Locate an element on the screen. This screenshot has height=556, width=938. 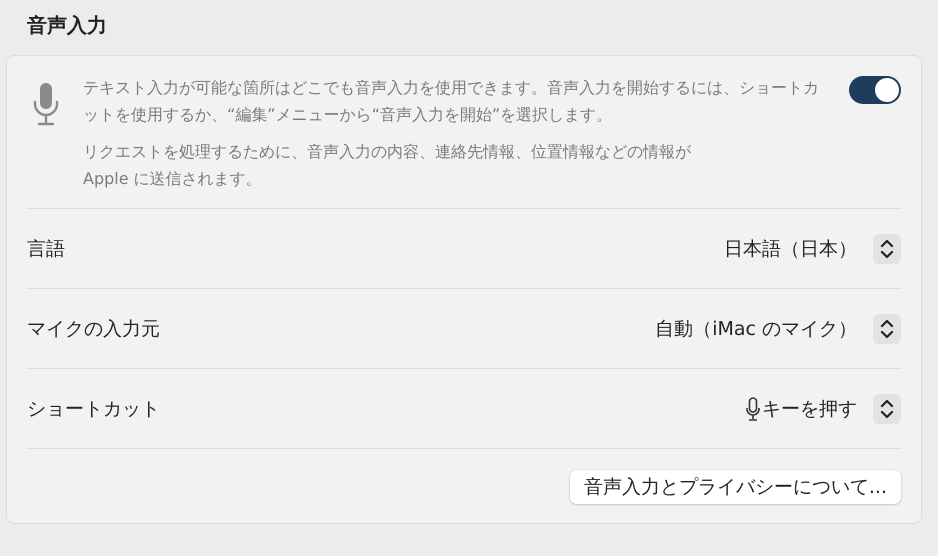
popup-value: 自動（iMac のマイク） is located at coordinates (756, 329).